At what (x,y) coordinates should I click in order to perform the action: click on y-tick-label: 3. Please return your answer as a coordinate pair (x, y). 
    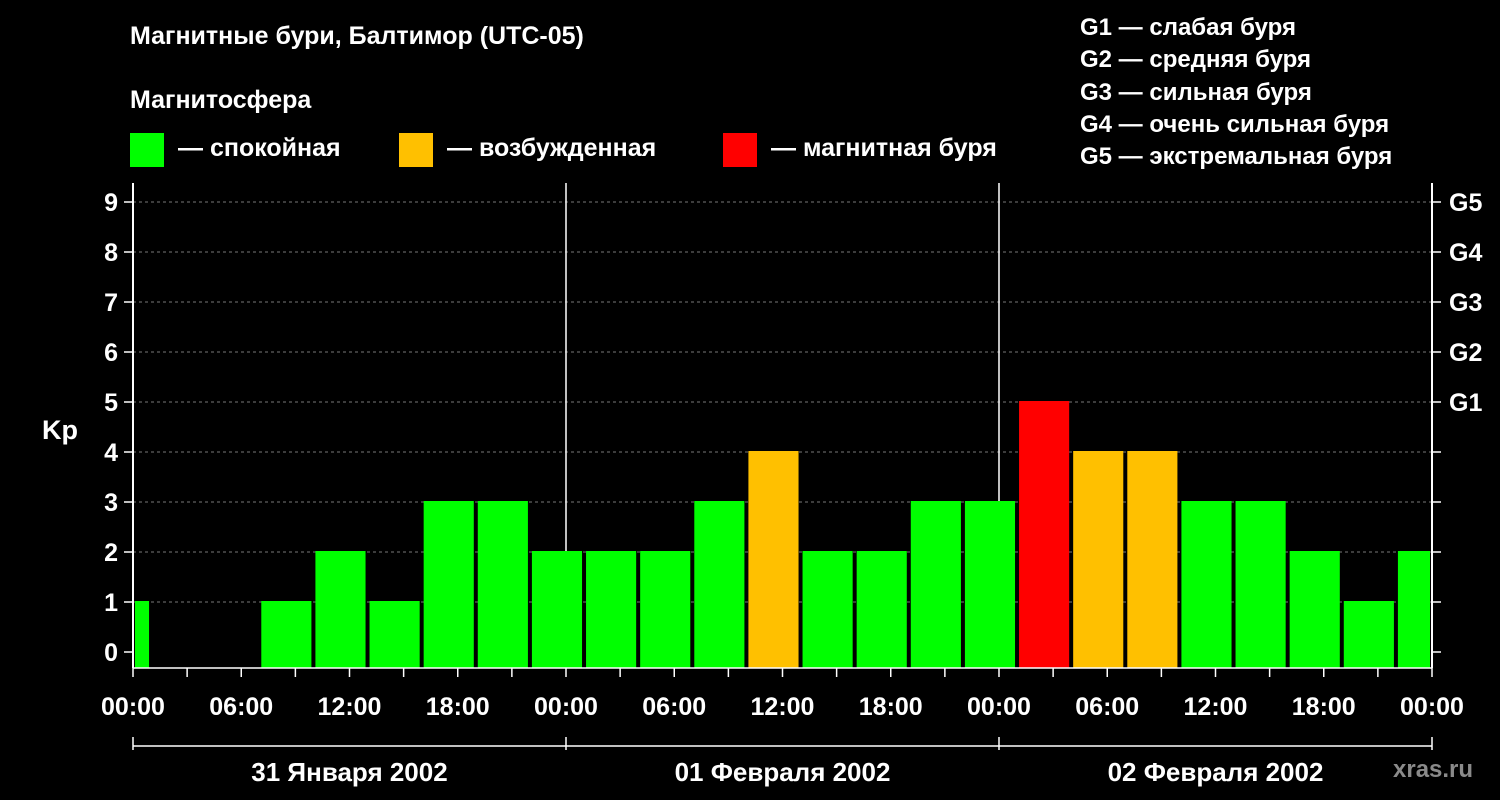
    Looking at the image, I should click on (111, 503).